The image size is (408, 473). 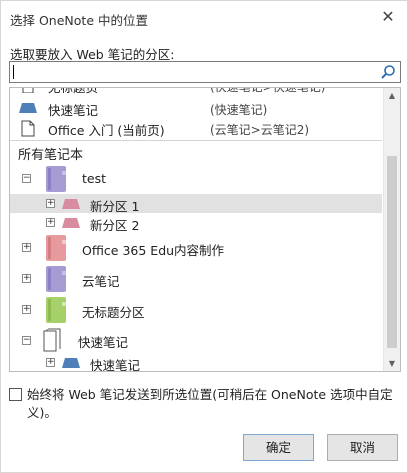 I want to click on search-field, so click(x=205, y=72).